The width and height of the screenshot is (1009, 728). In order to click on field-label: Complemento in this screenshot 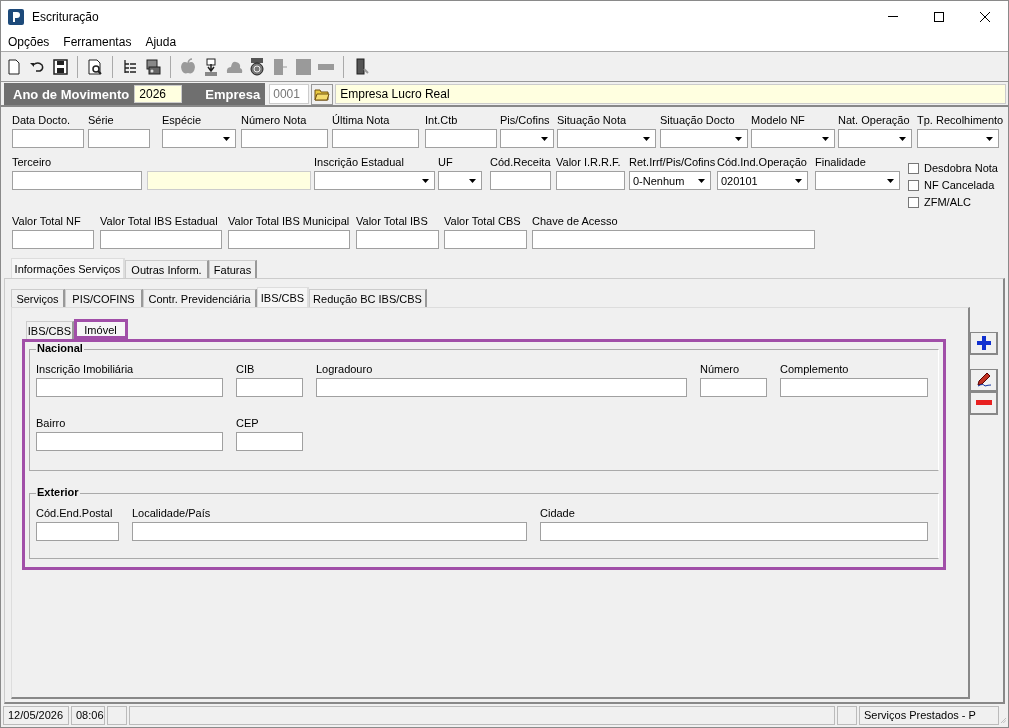, I will do `click(814, 369)`.